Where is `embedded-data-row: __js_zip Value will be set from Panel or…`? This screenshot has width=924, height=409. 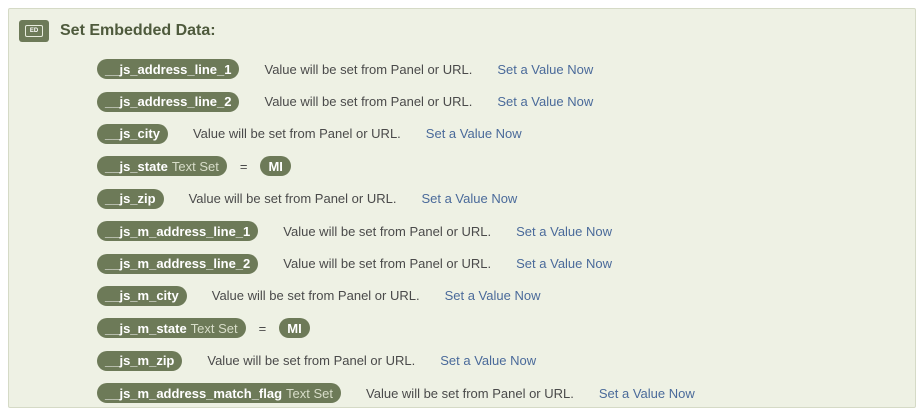
embedded-data-row: __js_zip Value will be set from Panel or… is located at coordinates (396, 199).